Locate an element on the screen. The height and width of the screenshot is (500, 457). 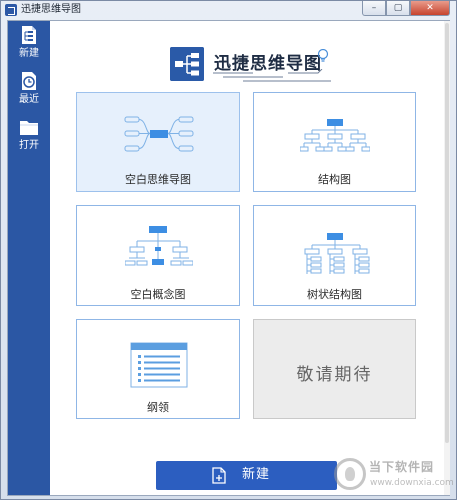
template-card-outline: 纲领 is located at coordinates (158, 369).